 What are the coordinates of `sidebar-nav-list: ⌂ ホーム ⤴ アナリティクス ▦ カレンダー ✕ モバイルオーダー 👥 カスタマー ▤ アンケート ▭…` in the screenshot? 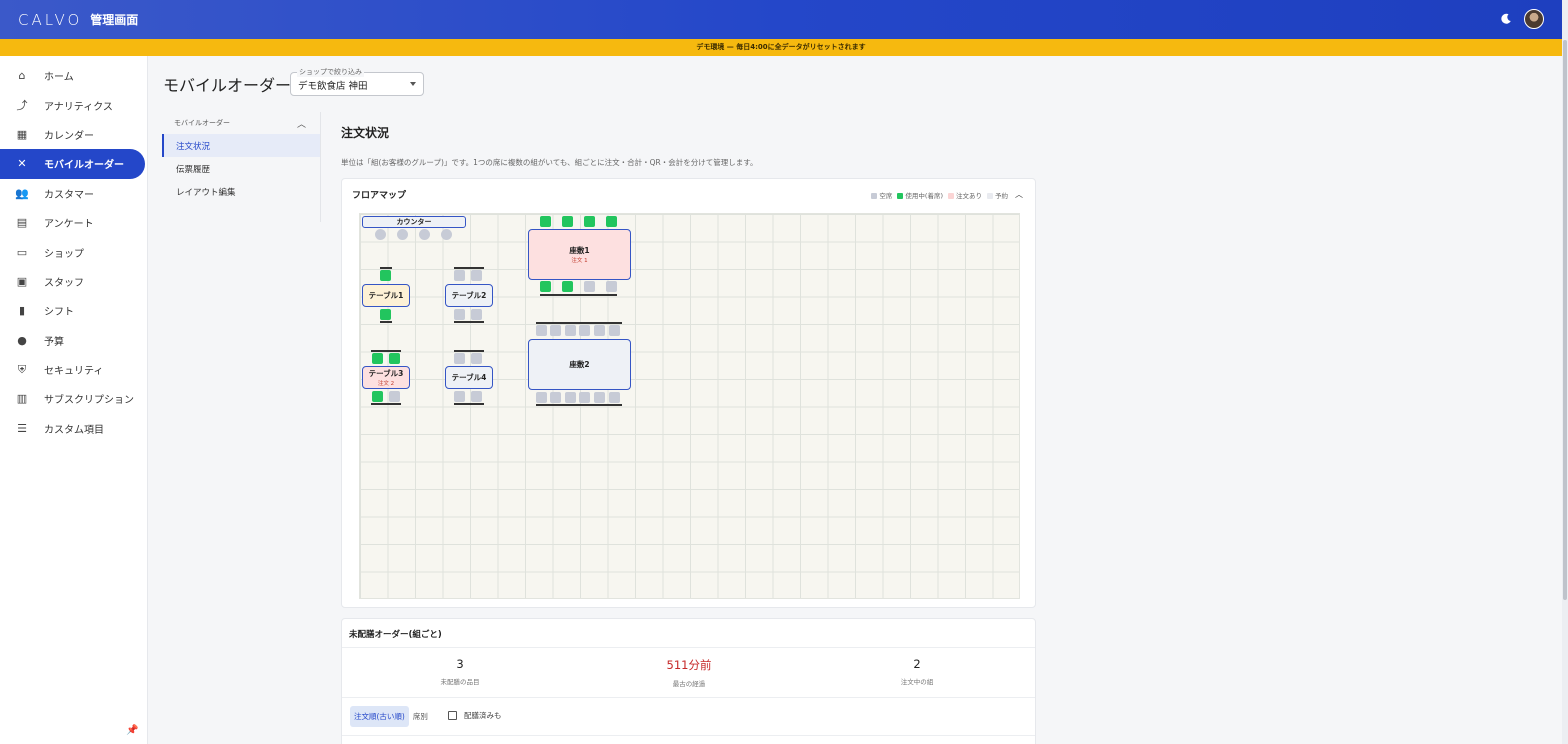 It's located at (73, 252).